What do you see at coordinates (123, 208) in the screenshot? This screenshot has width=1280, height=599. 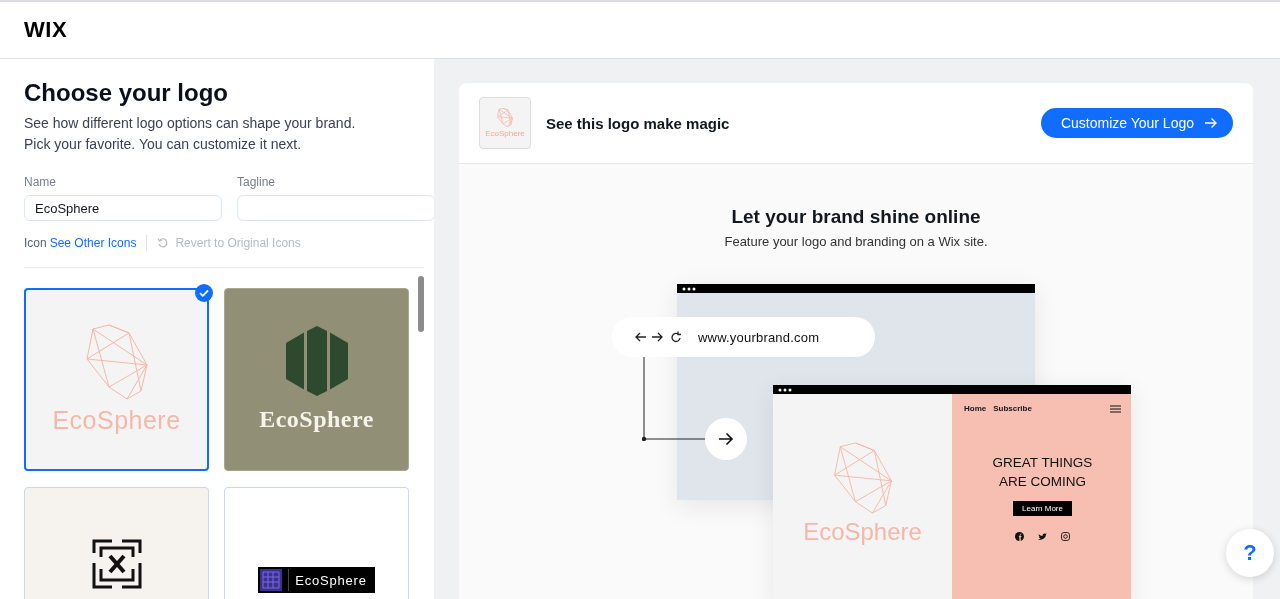 I see `input-field: EcoSphere` at bounding box center [123, 208].